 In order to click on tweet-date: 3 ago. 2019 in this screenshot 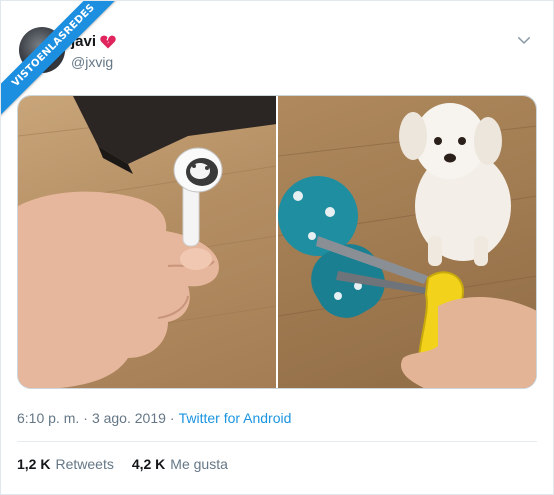, I will do `click(129, 418)`.